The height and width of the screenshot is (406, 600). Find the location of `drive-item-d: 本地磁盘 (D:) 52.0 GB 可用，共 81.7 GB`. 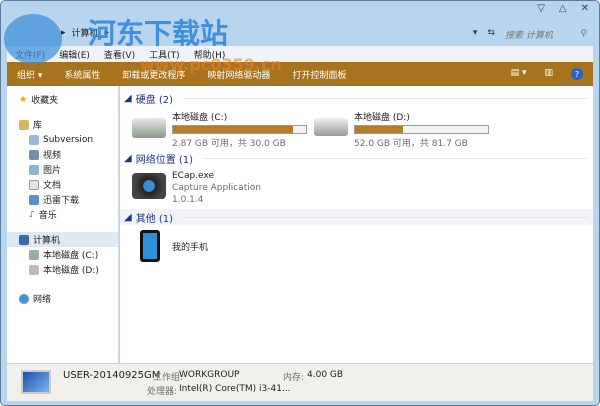

drive-item-d: 本地磁盘 (D:) 52.0 GB 可用，共 81.7 GB is located at coordinates (401, 129).